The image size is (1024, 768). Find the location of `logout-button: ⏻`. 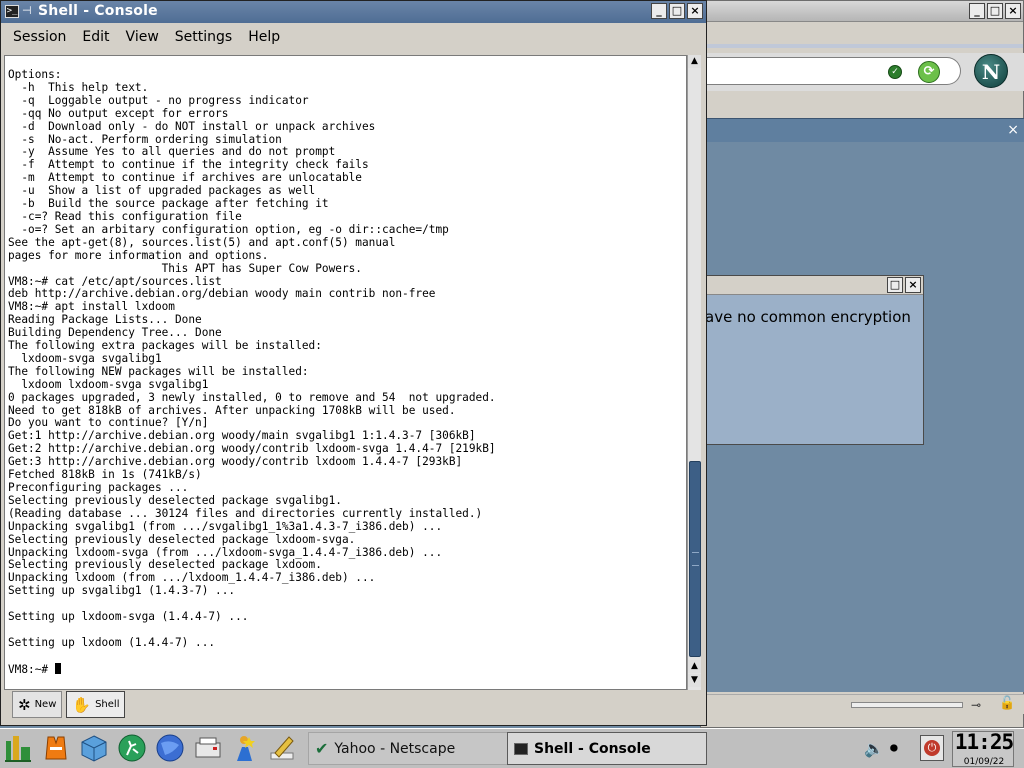

logout-button: ⏻ is located at coordinates (932, 748).